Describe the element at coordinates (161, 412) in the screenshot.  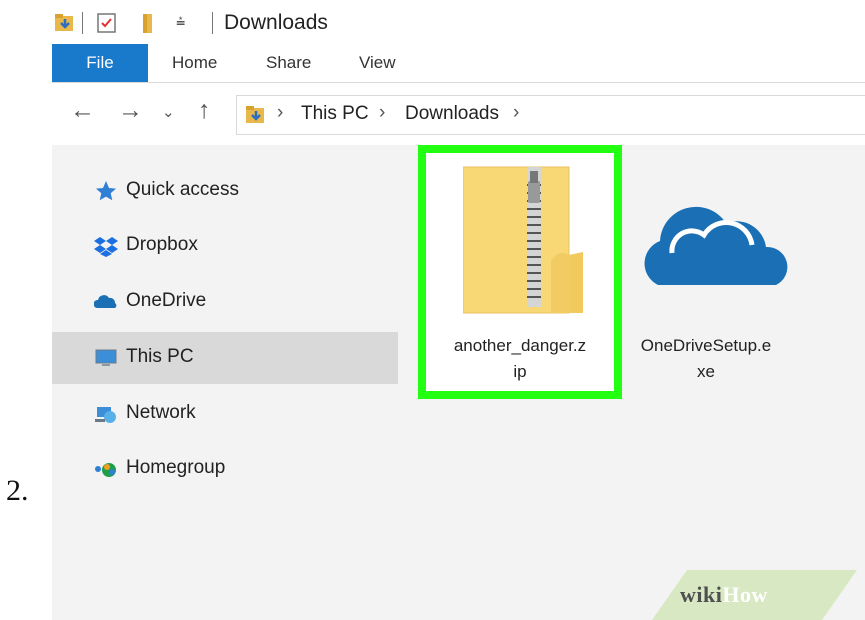
I see `sidebar-item-label: Network` at that location.